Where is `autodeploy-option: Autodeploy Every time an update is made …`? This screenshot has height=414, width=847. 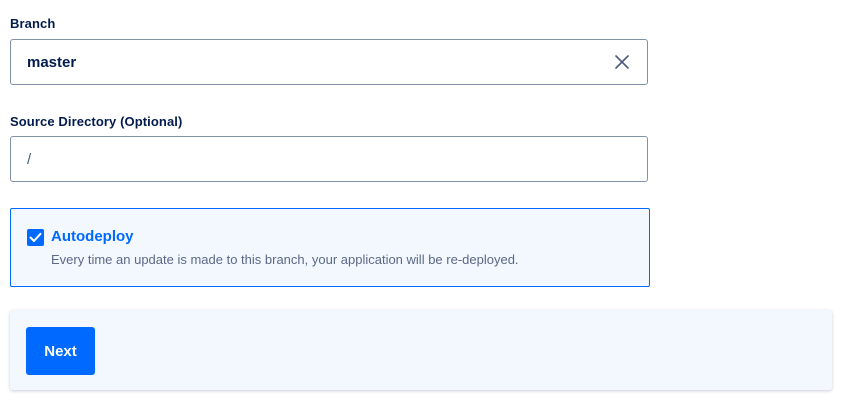
autodeploy-option: Autodeploy Every time an update is made … is located at coordinates (330, 247).